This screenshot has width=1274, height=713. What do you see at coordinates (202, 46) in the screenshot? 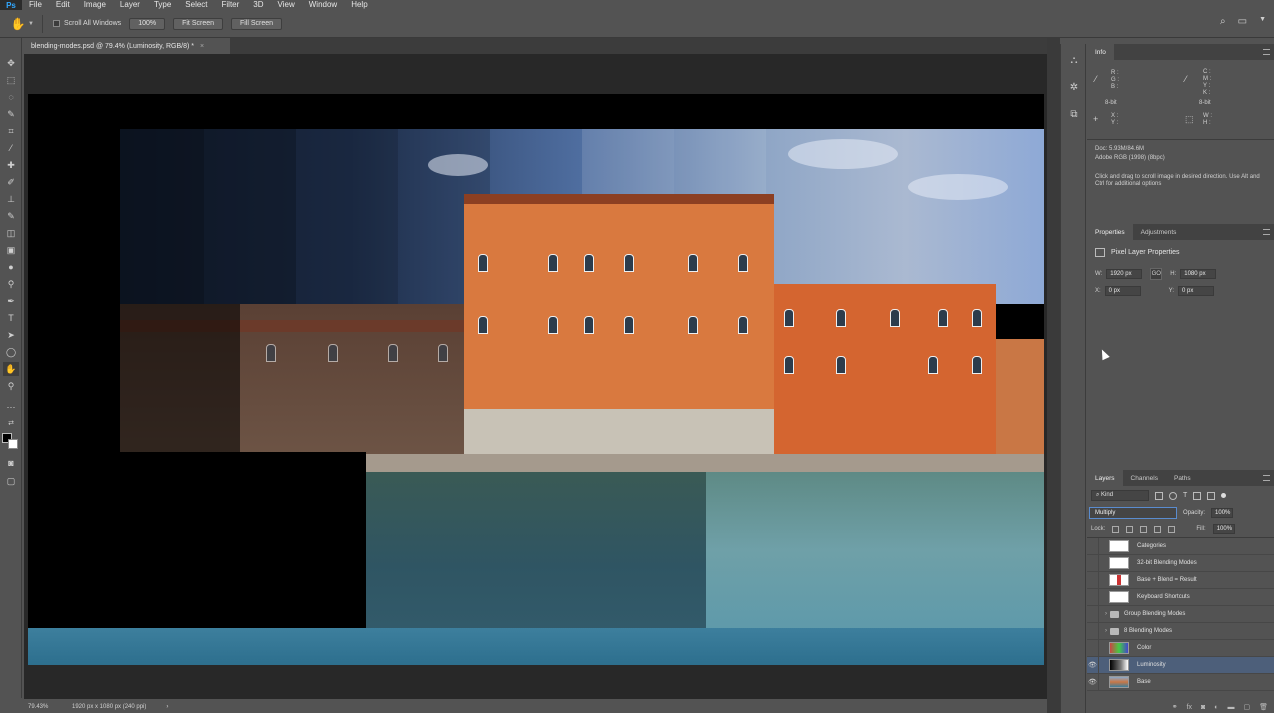
I see `close-icon: ×` at bounding box center [202, 46].